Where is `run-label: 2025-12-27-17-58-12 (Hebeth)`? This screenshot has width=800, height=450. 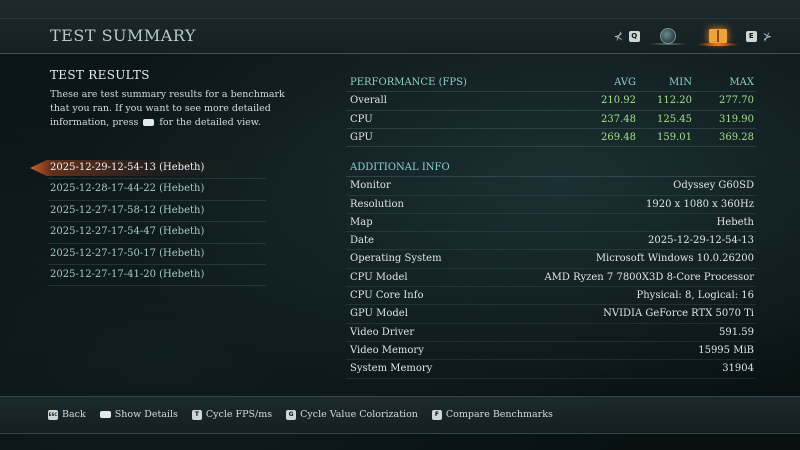
run-label: 2025-12-27-17-58-12 (Hebeth) is located at coordinates (127, 210).